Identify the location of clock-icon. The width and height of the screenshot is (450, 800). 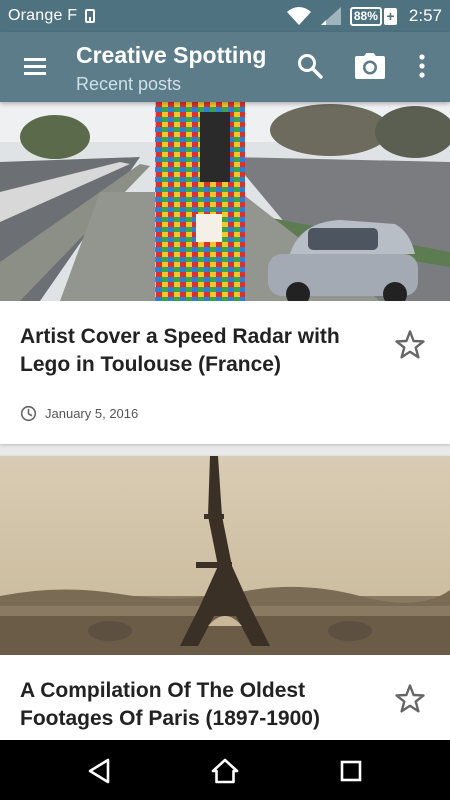
(28, 413).